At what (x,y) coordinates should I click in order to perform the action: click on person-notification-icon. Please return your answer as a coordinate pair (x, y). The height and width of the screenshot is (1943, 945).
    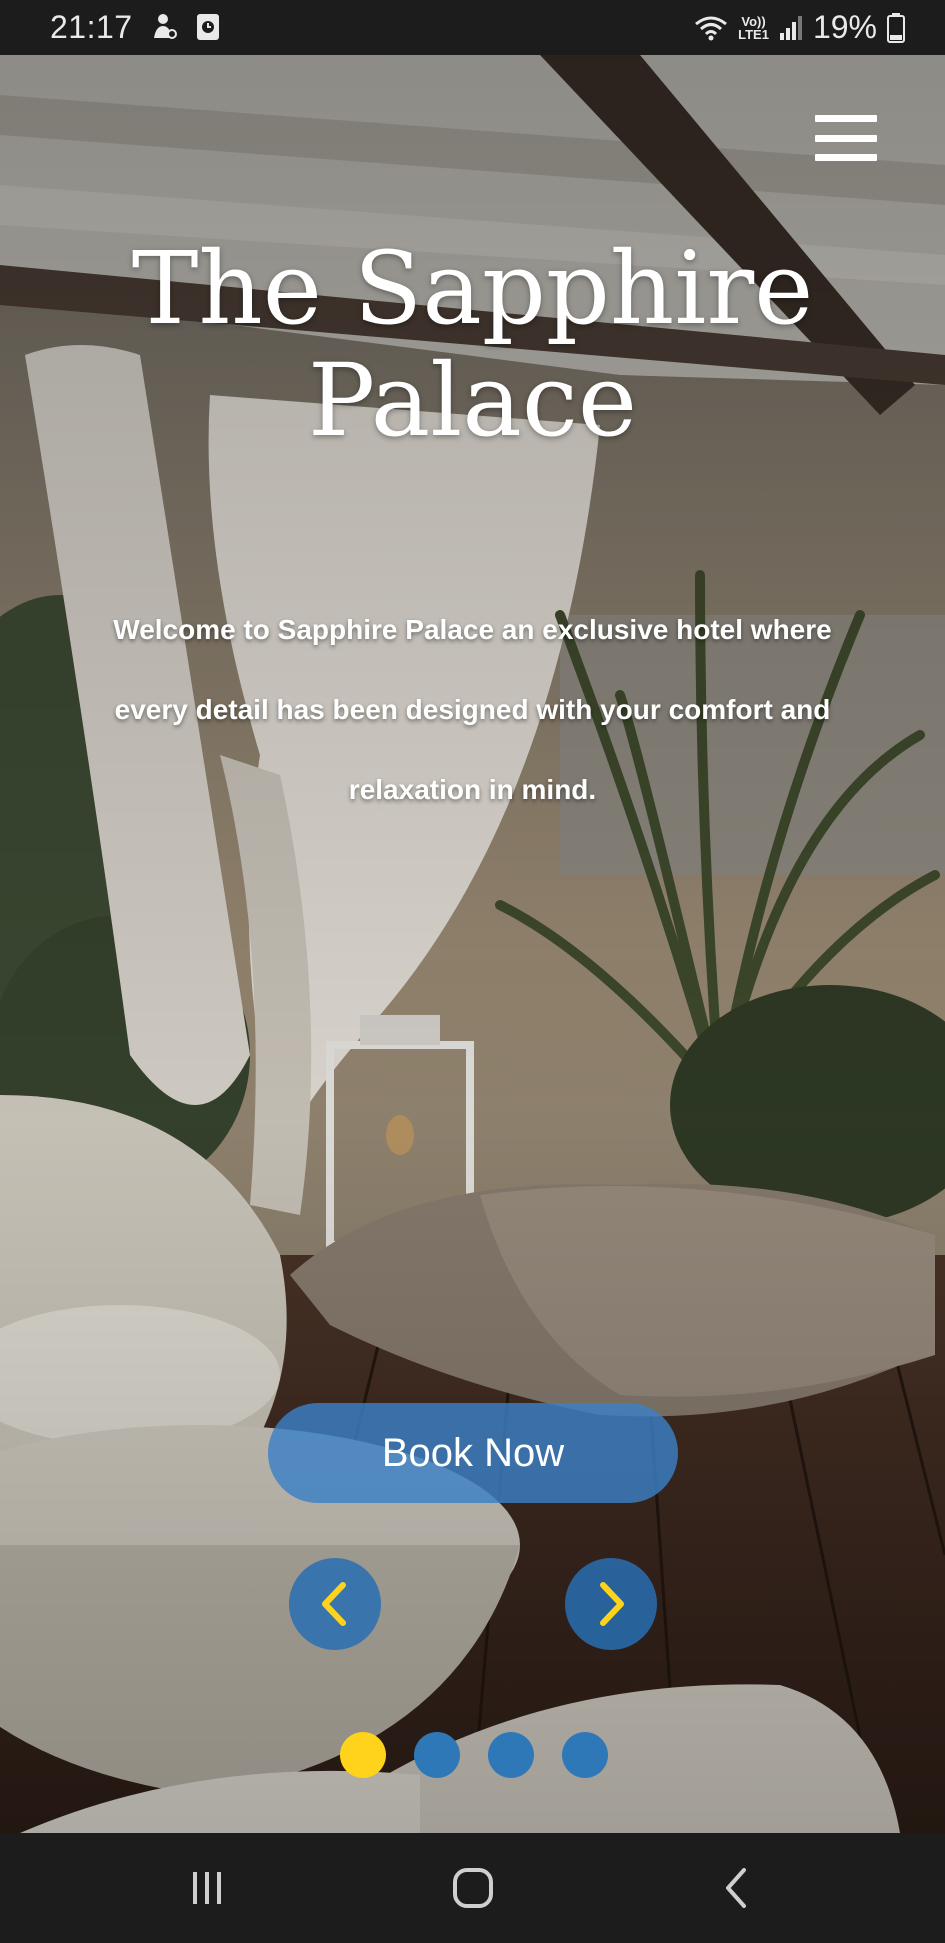
    Looking at the image, I should click on (165, 26).